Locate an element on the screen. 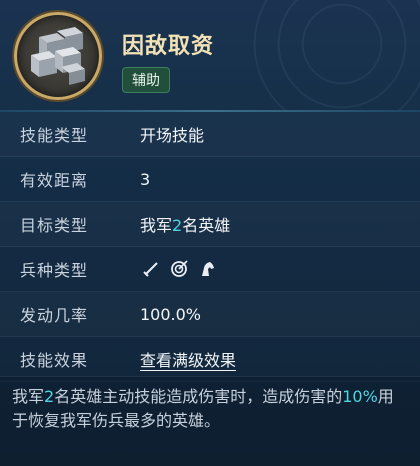 The image size is (420, 466). bow-target-icon is located at coordinates (179, 269).